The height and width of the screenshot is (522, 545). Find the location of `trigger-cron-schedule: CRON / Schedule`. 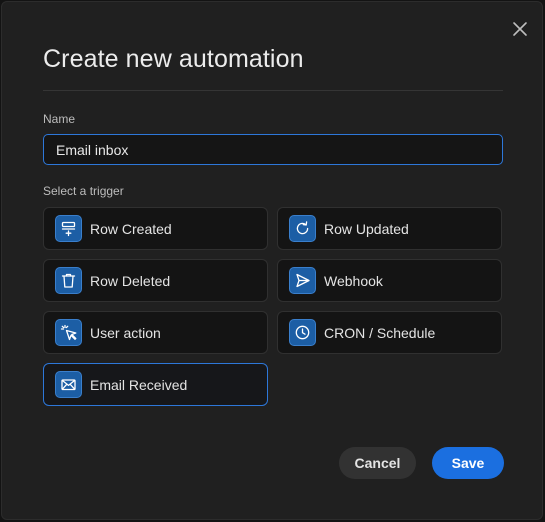

trigger-cron-schedule: CRON / Schedule is located at coordinates (389, 332).